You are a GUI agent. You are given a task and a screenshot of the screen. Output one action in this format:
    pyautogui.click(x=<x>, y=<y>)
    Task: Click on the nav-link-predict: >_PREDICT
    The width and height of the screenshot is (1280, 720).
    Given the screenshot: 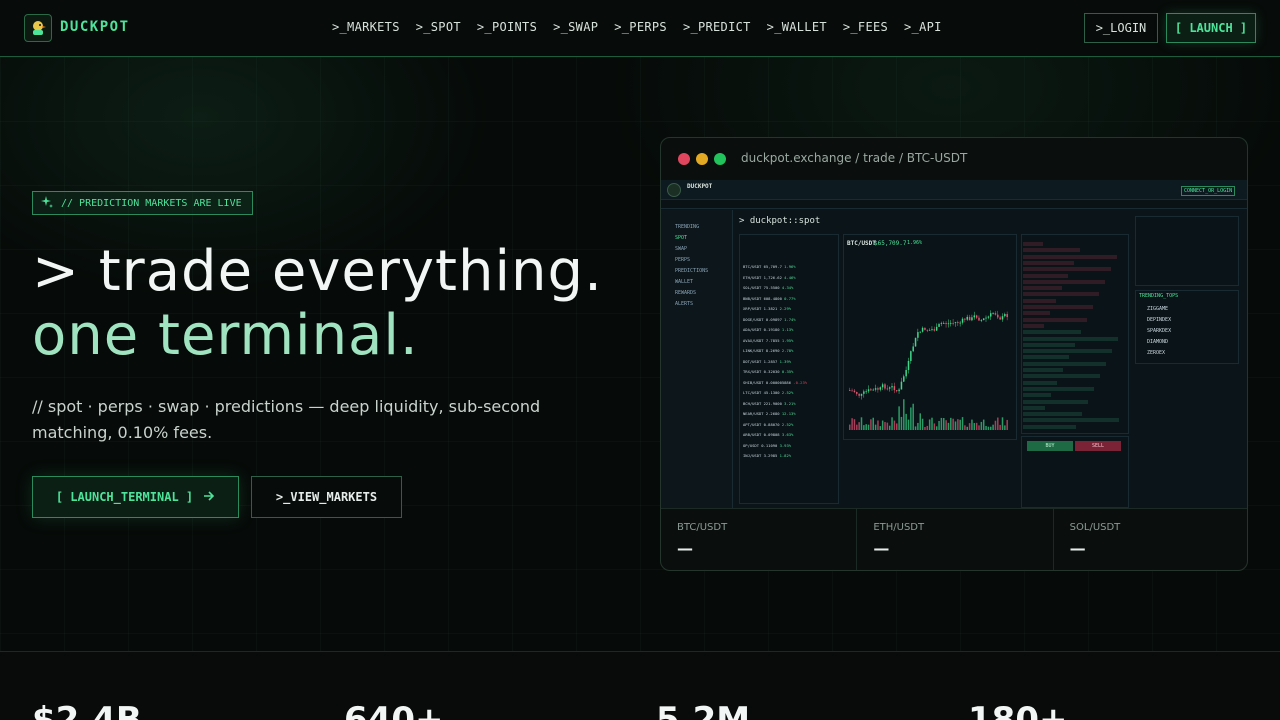 What is the action you would take?
    pyautogui.click(x=717, y=27)
    